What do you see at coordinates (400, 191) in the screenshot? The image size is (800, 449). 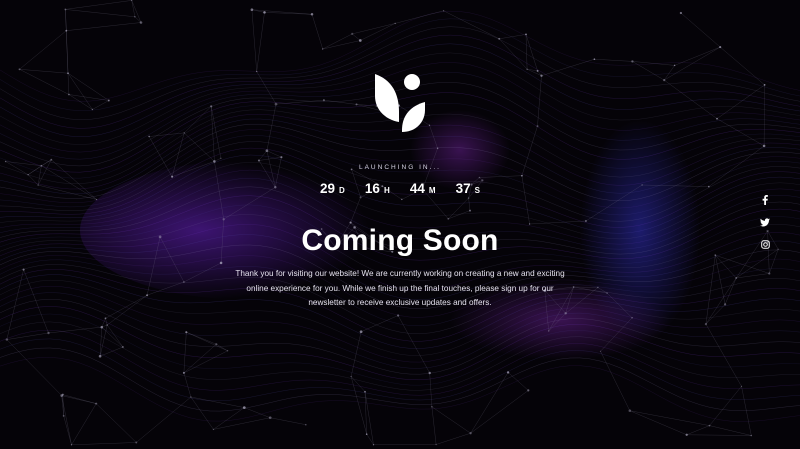 I see `countdown-timer: 29 D 16 H 44 M 37 S` at bounding box center [400, 191].